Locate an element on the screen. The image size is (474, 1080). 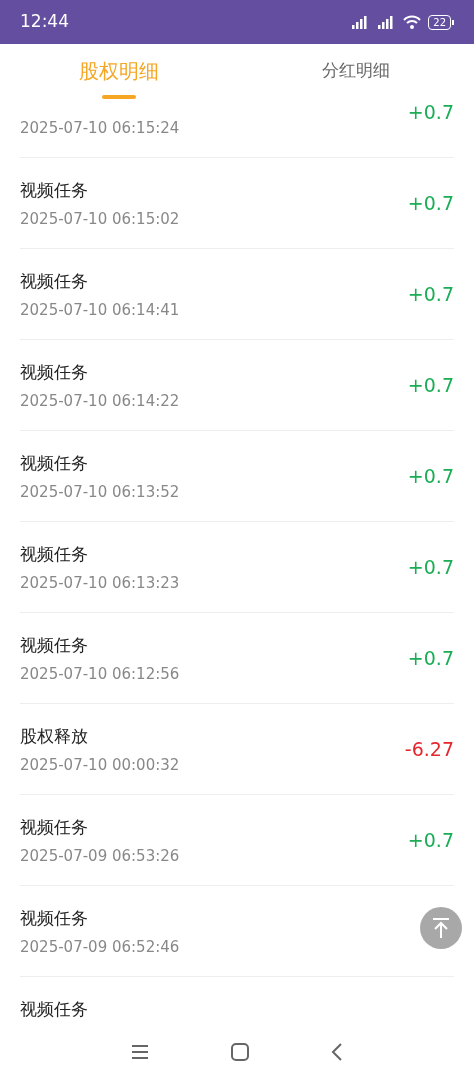
status-time: 12:44 is located at coordinates (44, 22).